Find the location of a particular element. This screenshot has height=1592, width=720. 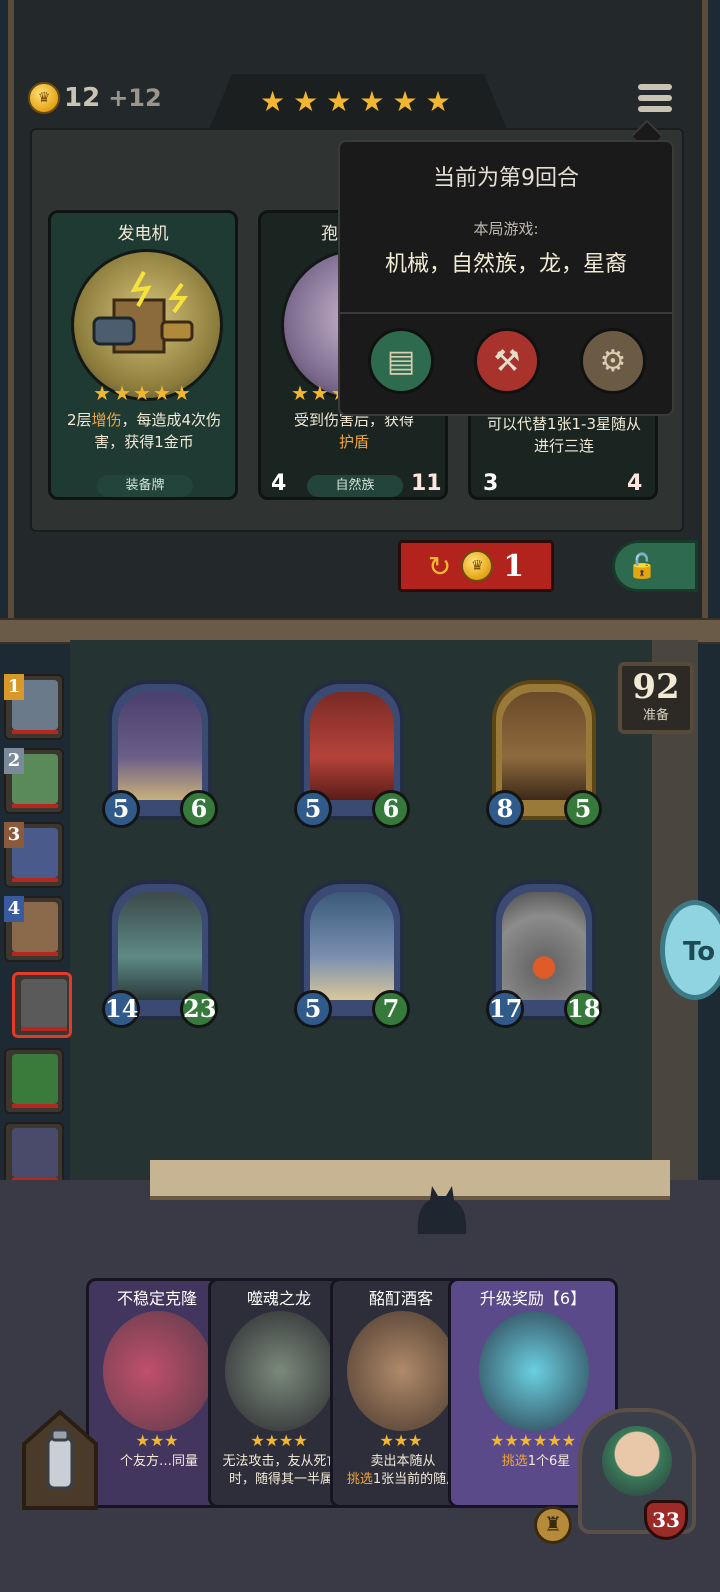

cat-figure is located at coordinates (442, 1206).